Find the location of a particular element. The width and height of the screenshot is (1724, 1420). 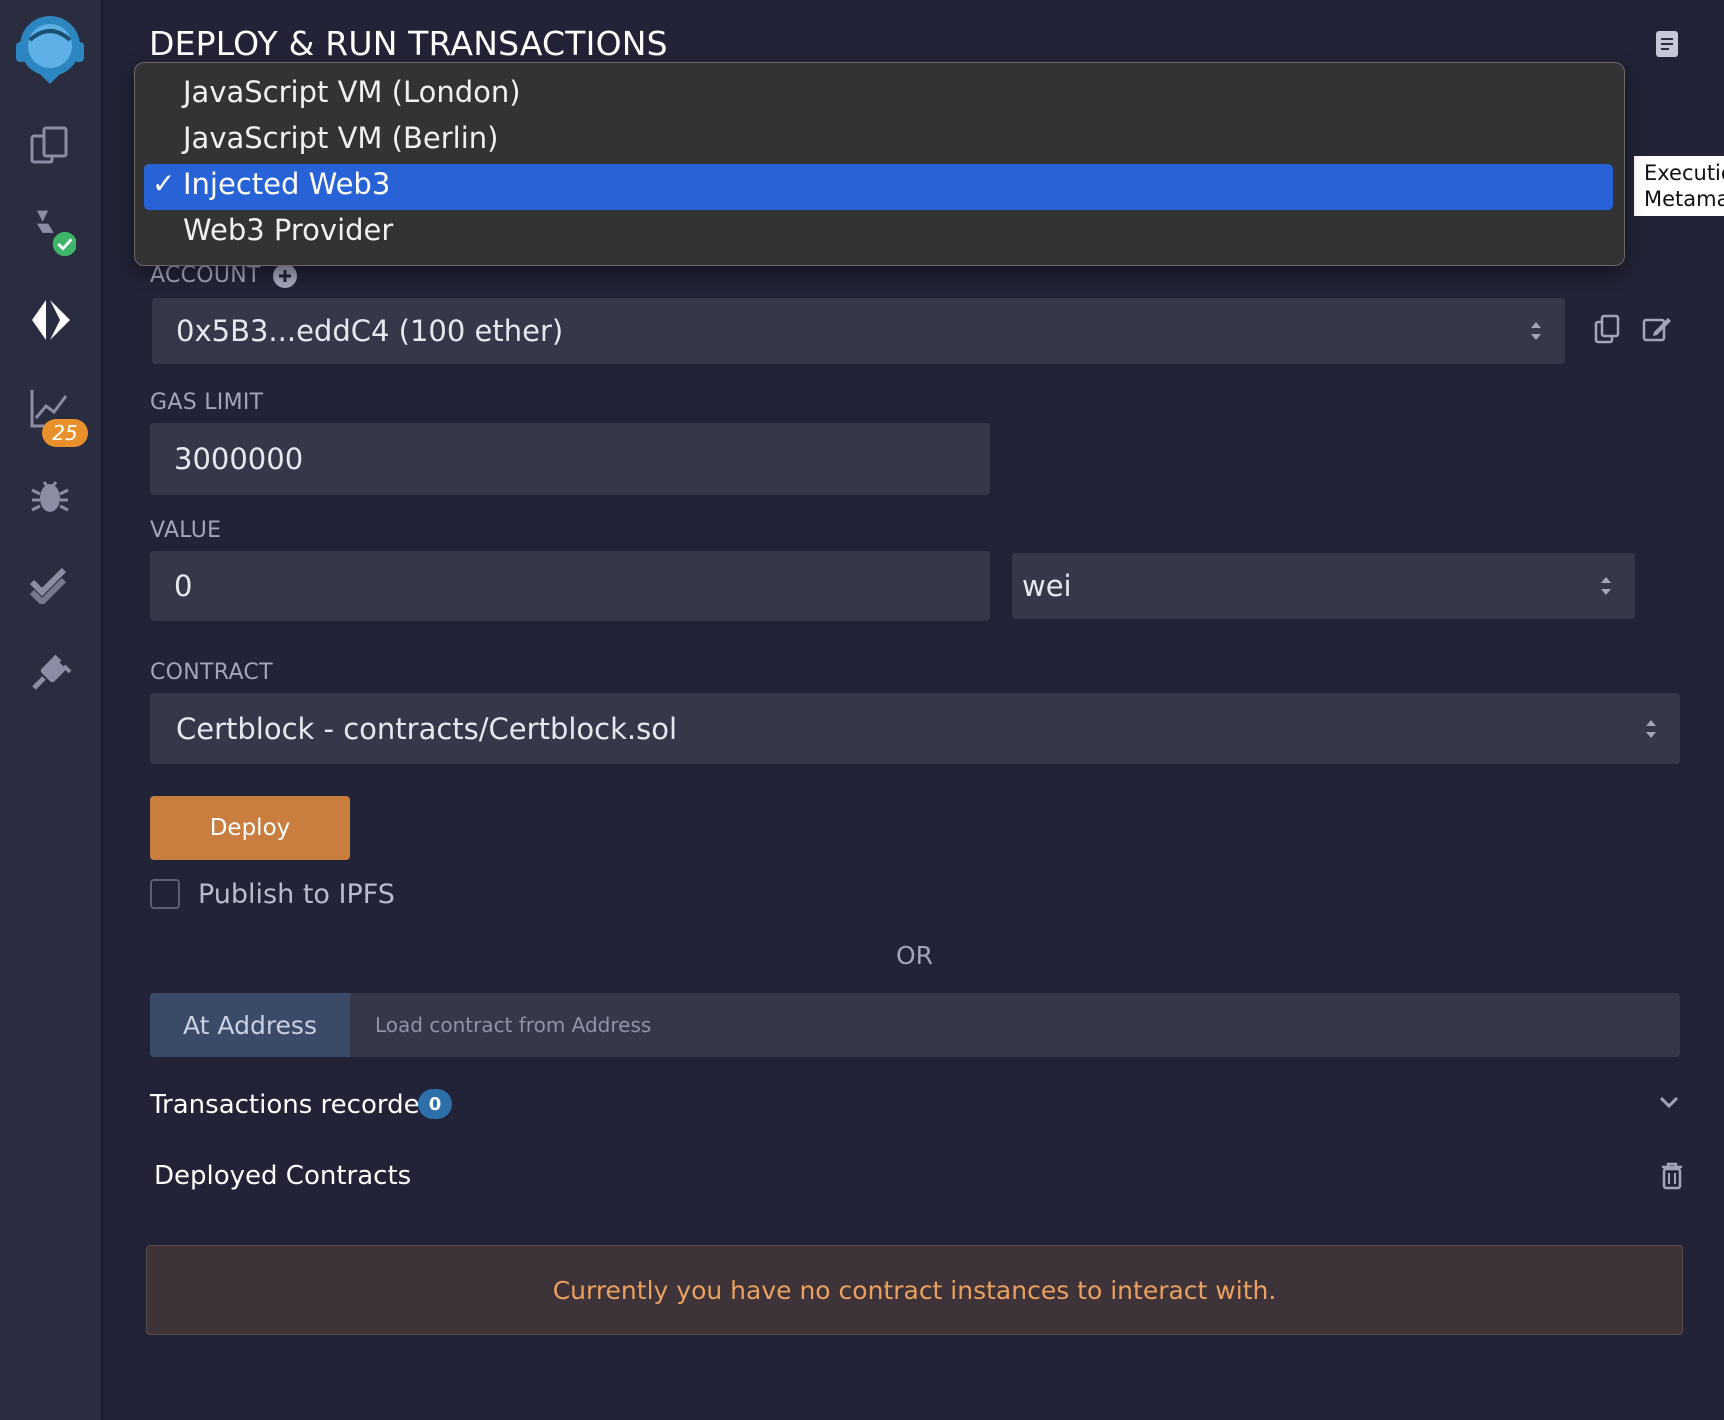

deployed-contracts-label: Deployed Contracts is located at coordinates (283, 1176).